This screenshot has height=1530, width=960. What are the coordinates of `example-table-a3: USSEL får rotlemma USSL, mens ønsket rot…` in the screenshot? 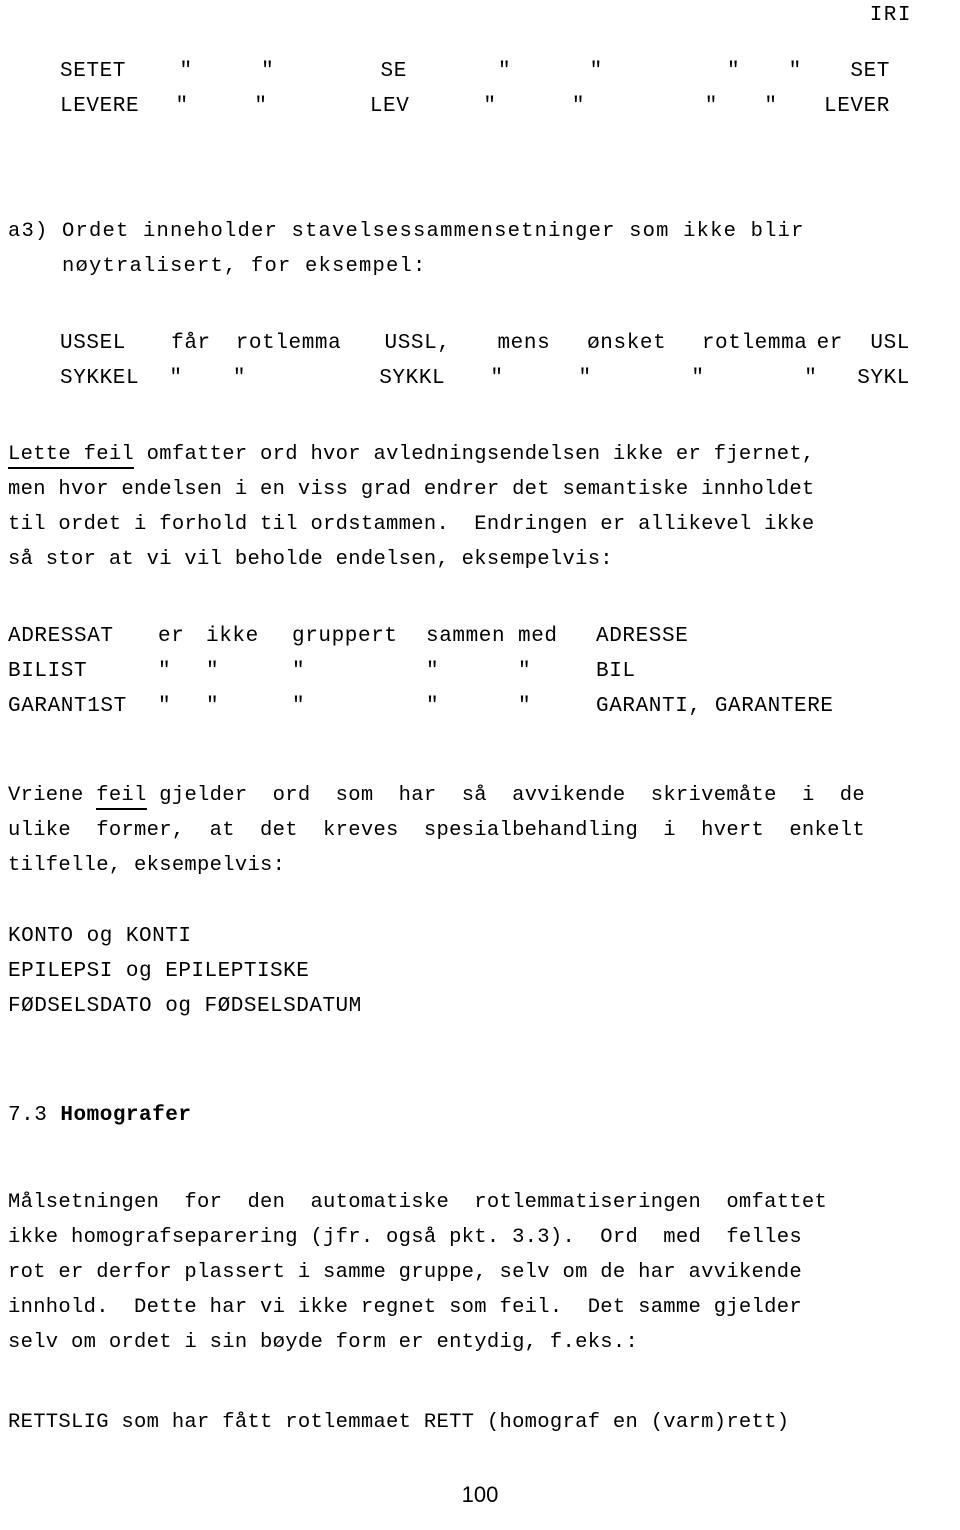 It's located at (485, 367).